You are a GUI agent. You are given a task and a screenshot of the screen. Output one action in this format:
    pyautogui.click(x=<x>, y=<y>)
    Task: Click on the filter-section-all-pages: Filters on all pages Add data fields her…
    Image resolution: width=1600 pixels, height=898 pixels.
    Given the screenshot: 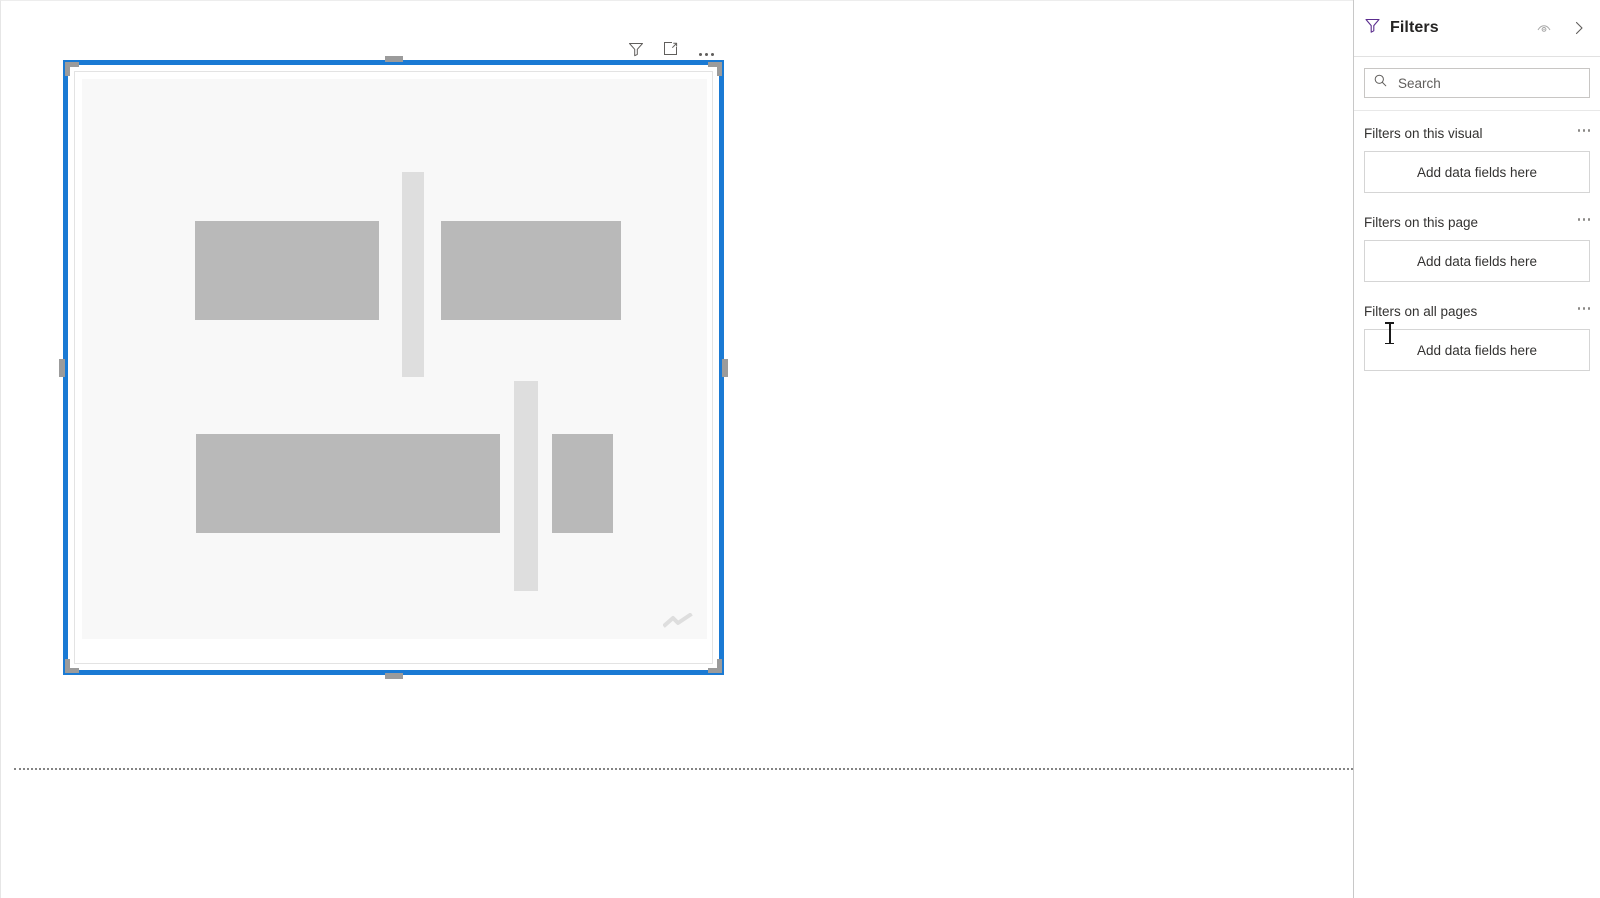 What is the action you would take?
    pyautogui.click(x=1477, y=335)
    